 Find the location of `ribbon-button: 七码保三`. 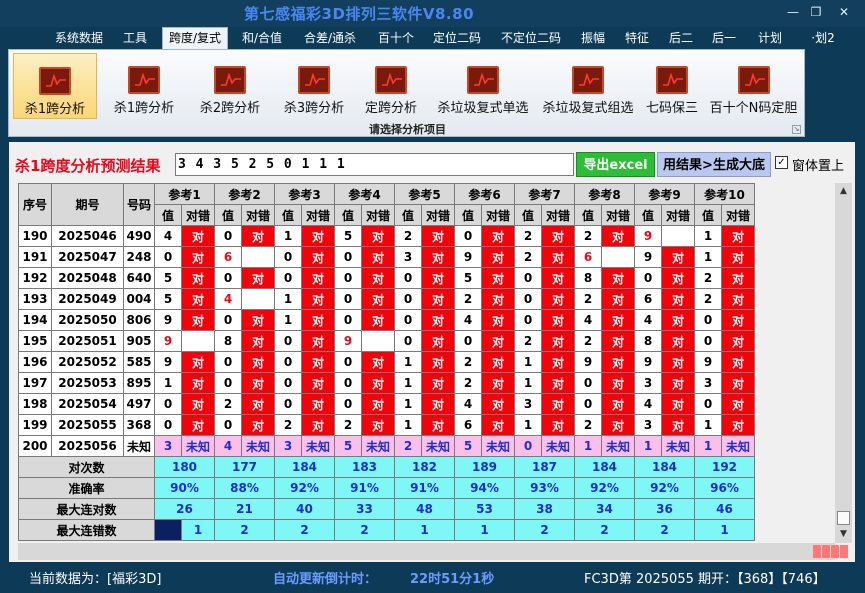

ribbon-button: 七码保三 is located at coordinates (672, 86).